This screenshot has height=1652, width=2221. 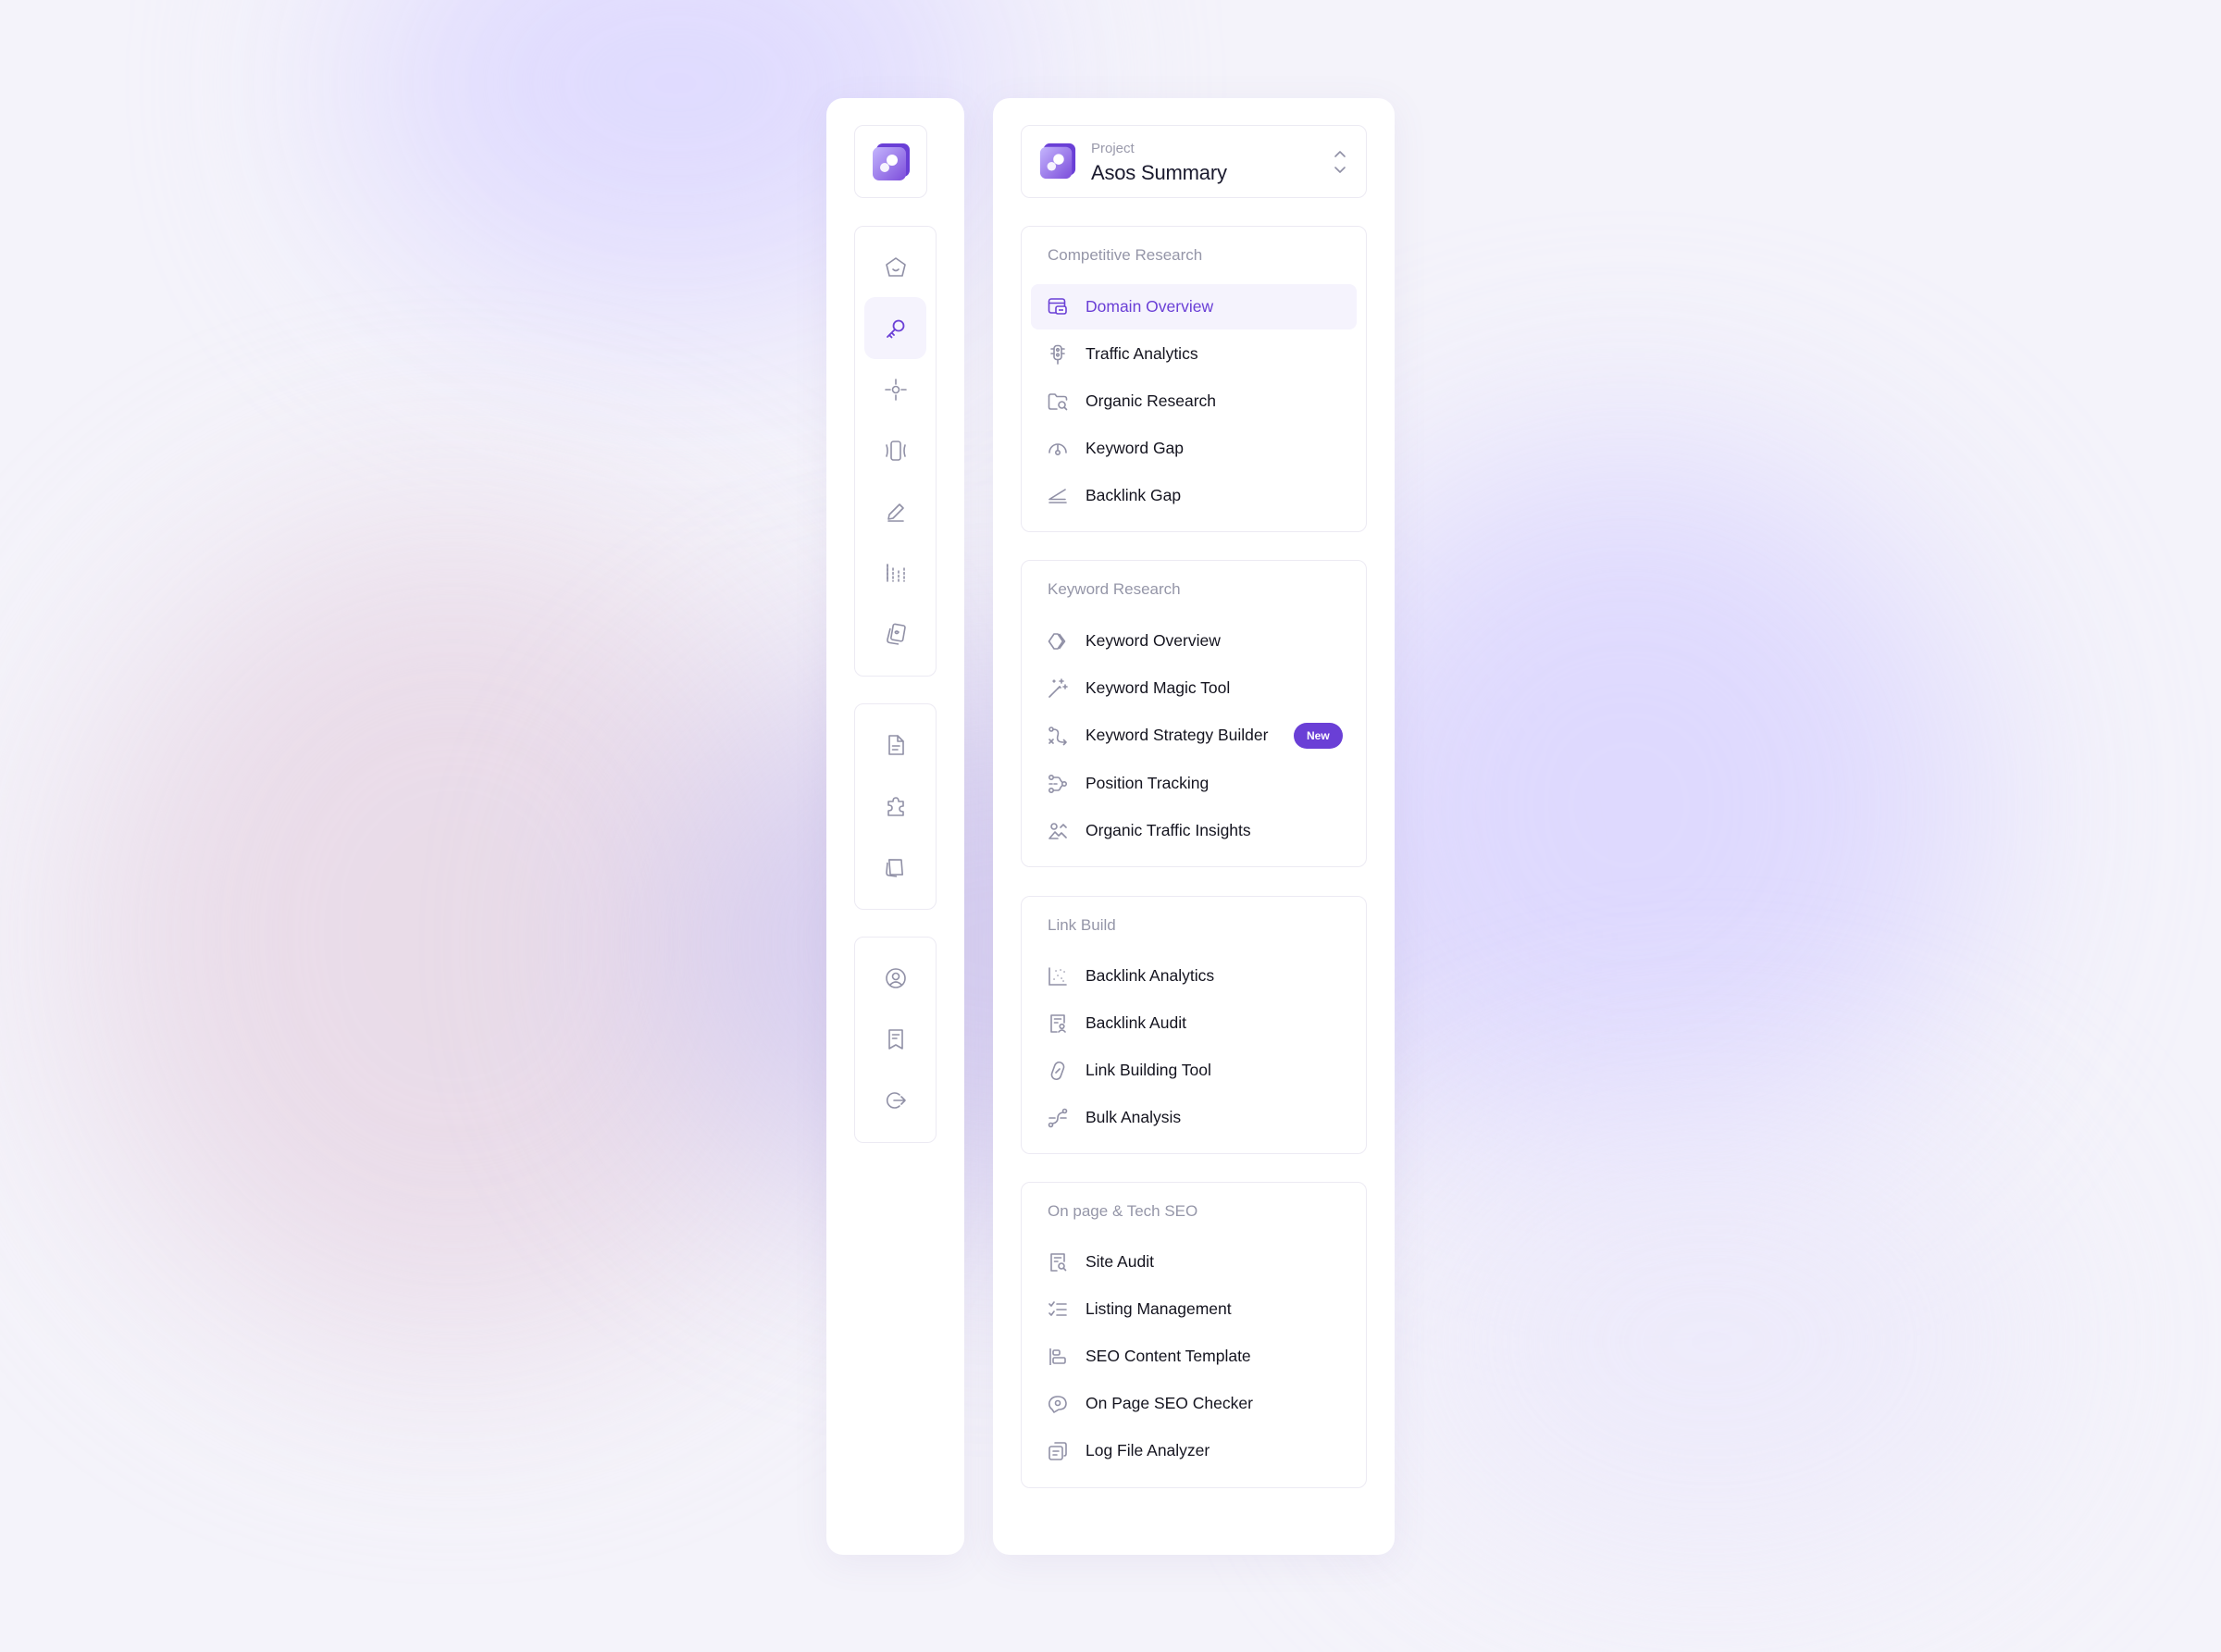 What do you see at coordinates (891, 161) in the screenshot?
I see `app-logo` at bounding box center [891, 161].